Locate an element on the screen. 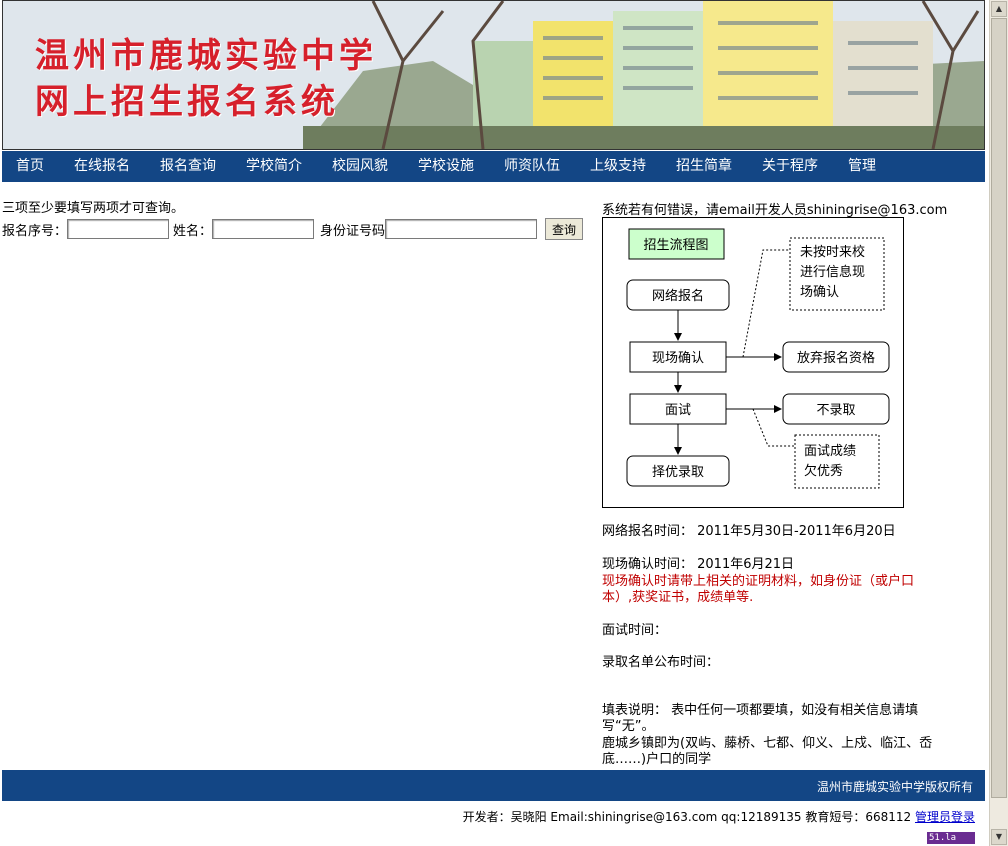 This screenshot has height=846, width=1008. step-online-label: 网络报名 is located at coordinates (678, 296).